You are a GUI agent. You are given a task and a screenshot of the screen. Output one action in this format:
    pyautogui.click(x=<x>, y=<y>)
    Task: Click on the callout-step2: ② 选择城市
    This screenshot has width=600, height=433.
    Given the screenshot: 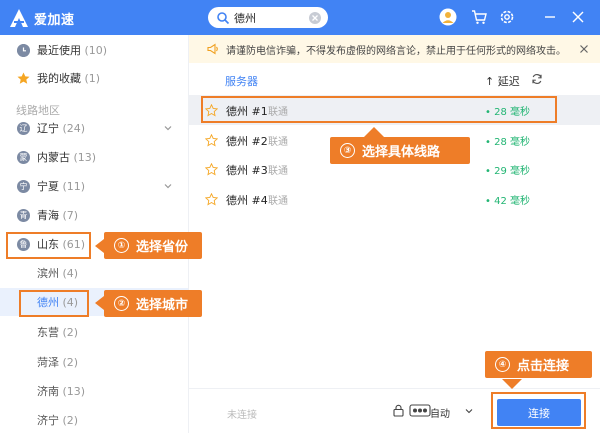 What is the action you would take?
    pyautogui.click(x=153, y=303)
    